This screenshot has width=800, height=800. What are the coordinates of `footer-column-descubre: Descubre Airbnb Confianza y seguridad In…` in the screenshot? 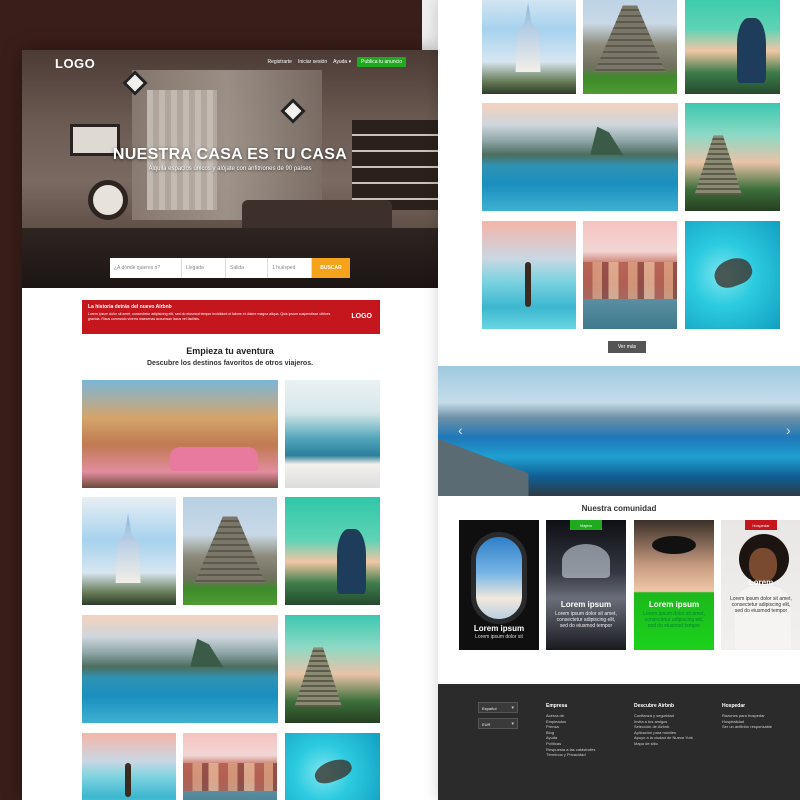 It's located at (663, 725).